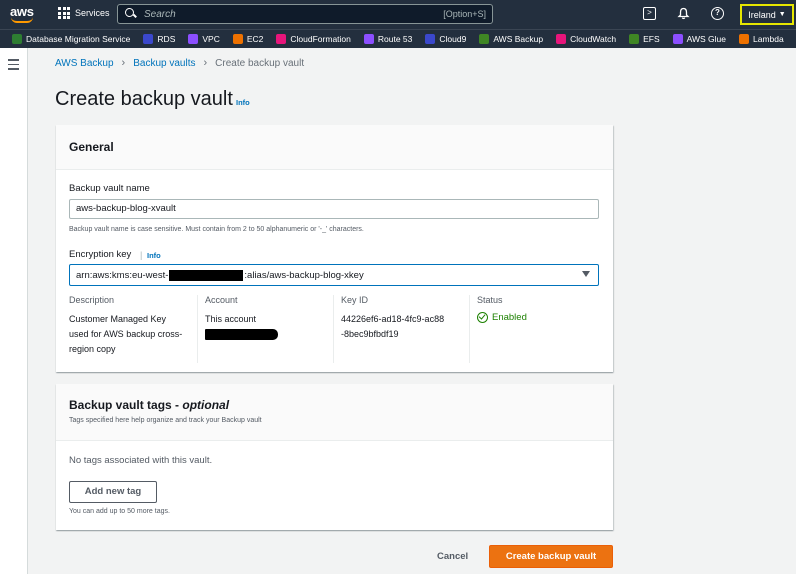 The width and height of the screenshot is (796, 574). I want to click on cancel-button: Cancel, so click(452, 556).